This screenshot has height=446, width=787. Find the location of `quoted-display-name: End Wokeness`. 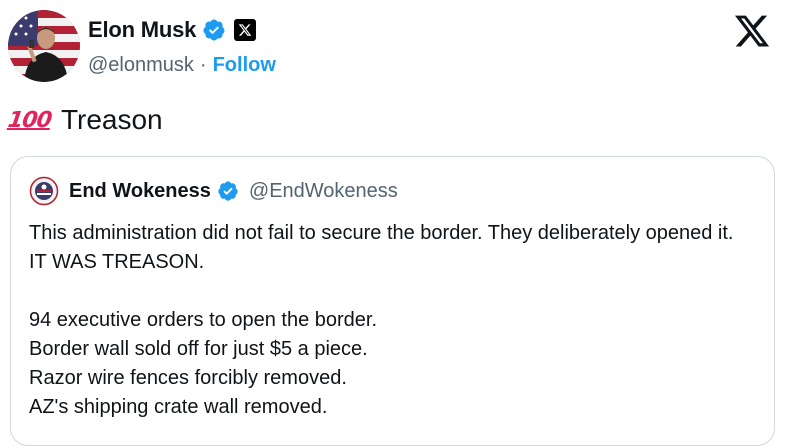

quoted-display-name: End Wokeness is located at coordinates (140, 191).